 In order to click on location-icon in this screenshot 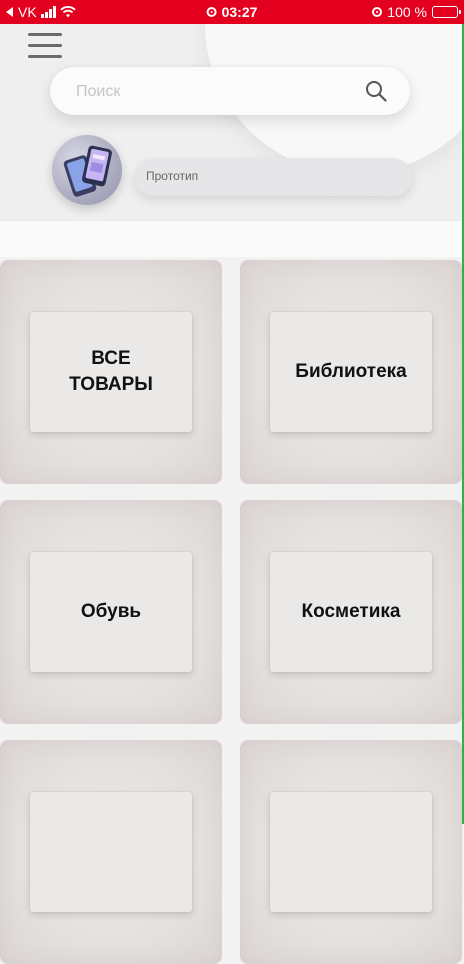, I will do `click(377, 12)`.